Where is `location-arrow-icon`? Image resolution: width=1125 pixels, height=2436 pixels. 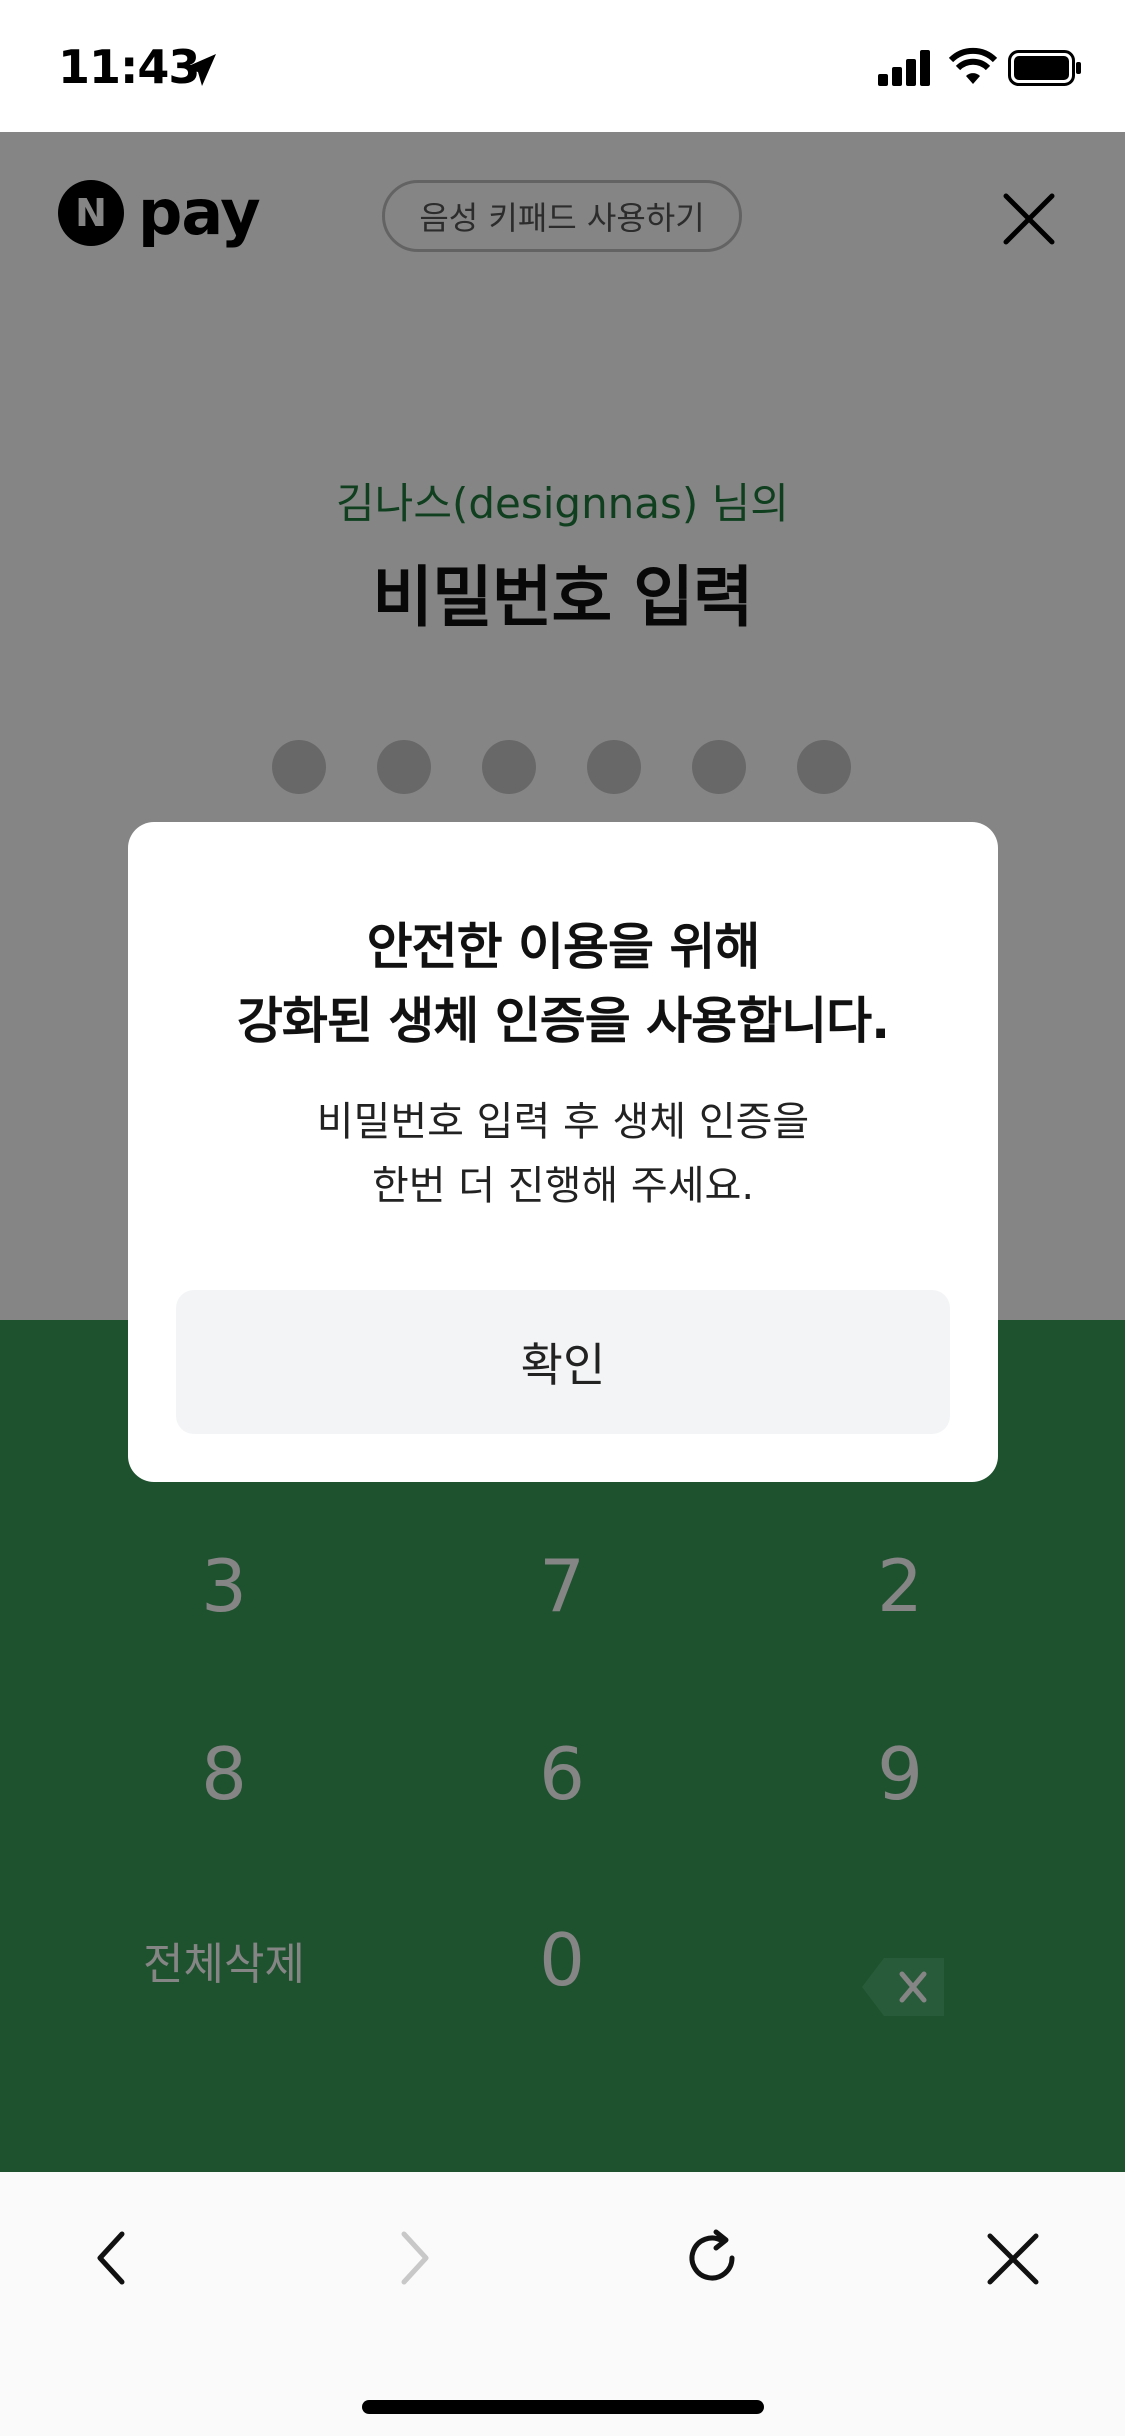
location-arrow-icon is located at coordinates (200, 70).